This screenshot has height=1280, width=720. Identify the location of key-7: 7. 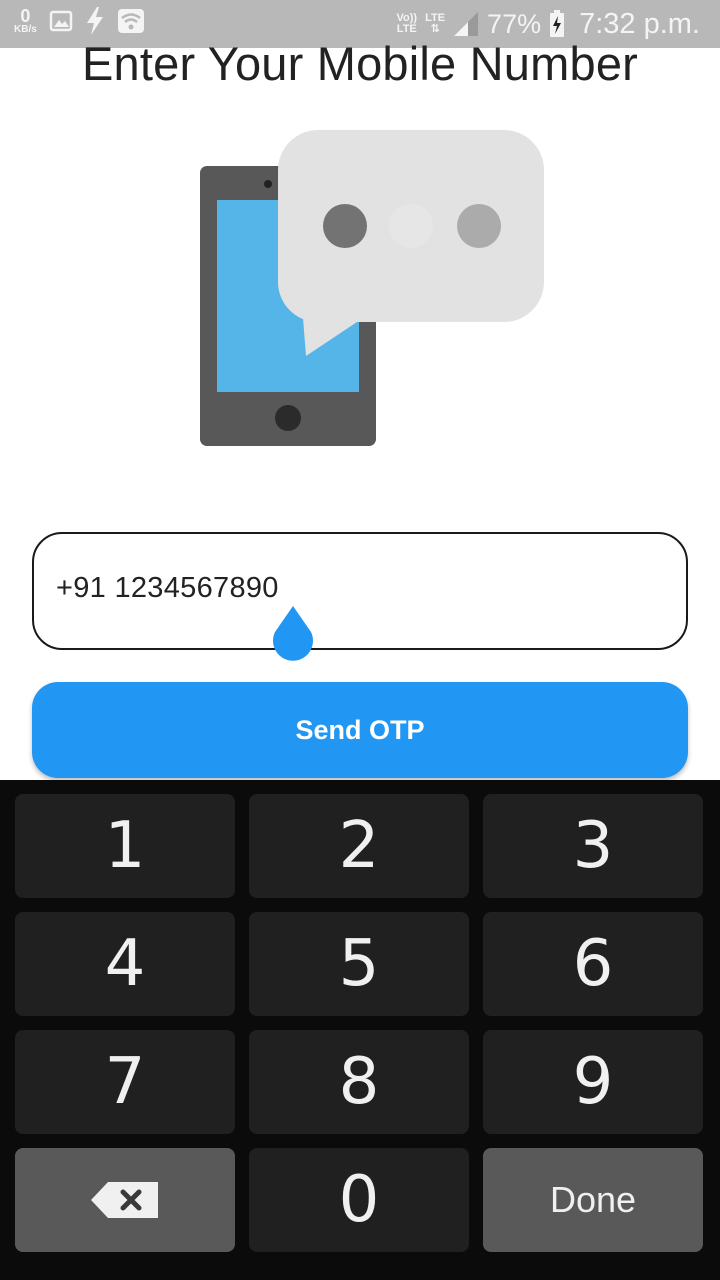
(125, 1082).